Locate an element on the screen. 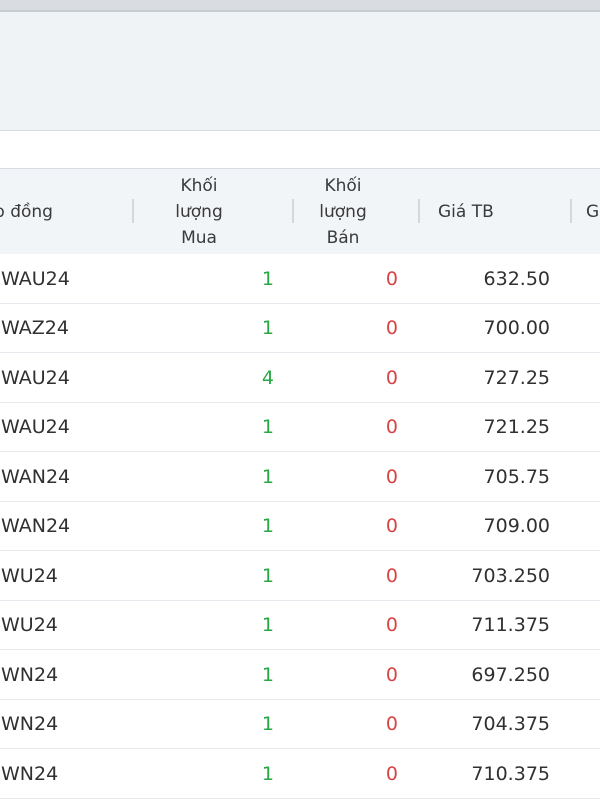  table-row: WN24 1 0 704.375 is located at coordinates (300, 725).